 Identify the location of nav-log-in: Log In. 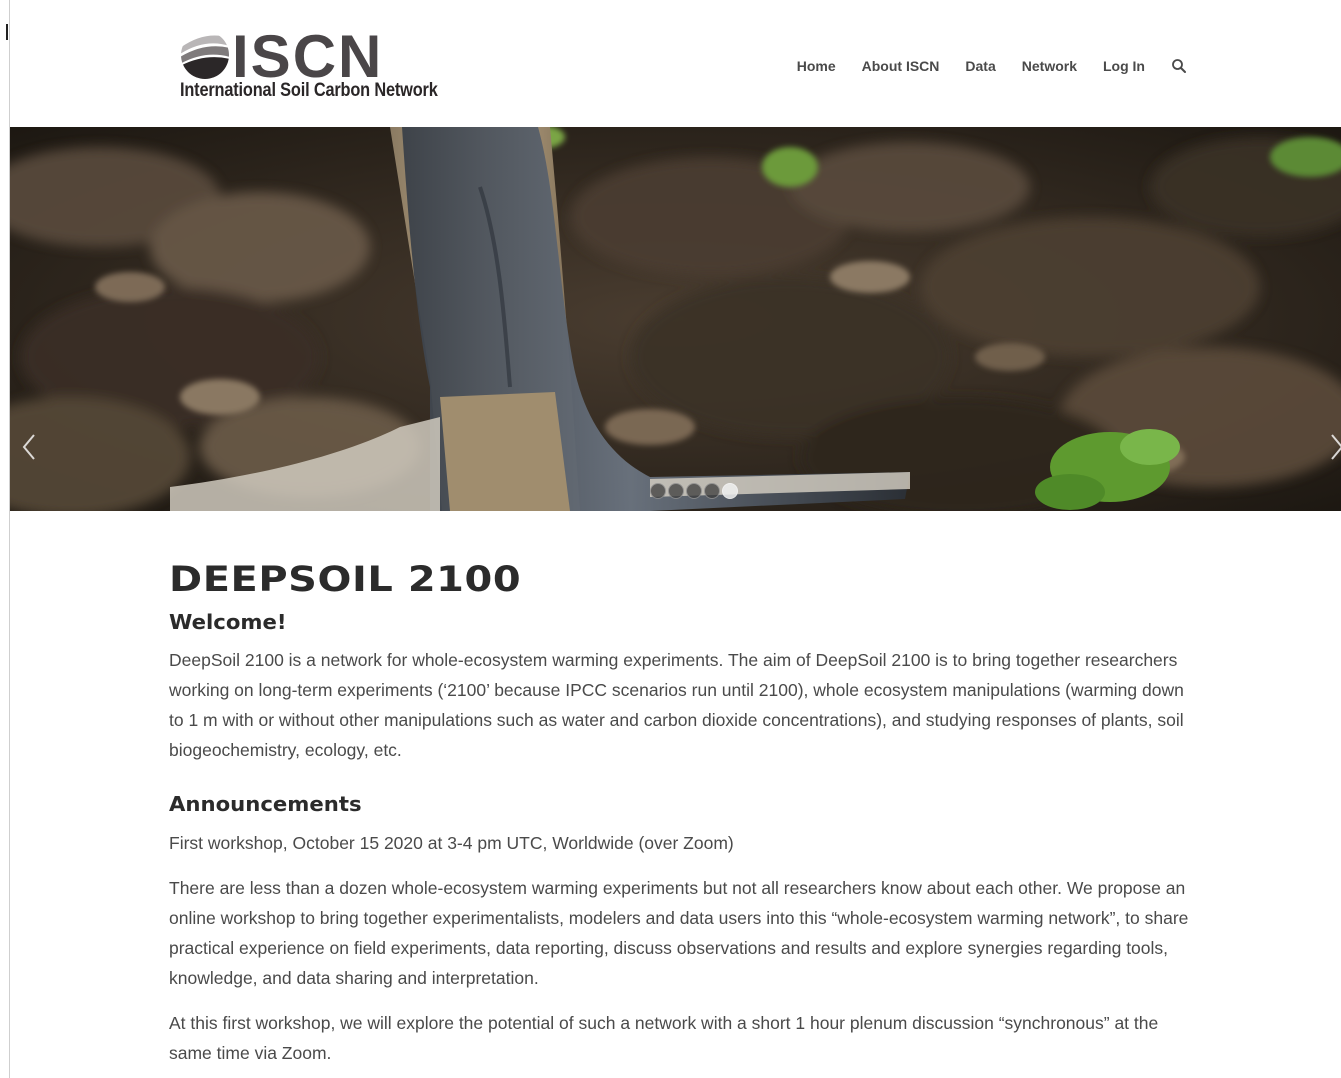
(1124, 66).